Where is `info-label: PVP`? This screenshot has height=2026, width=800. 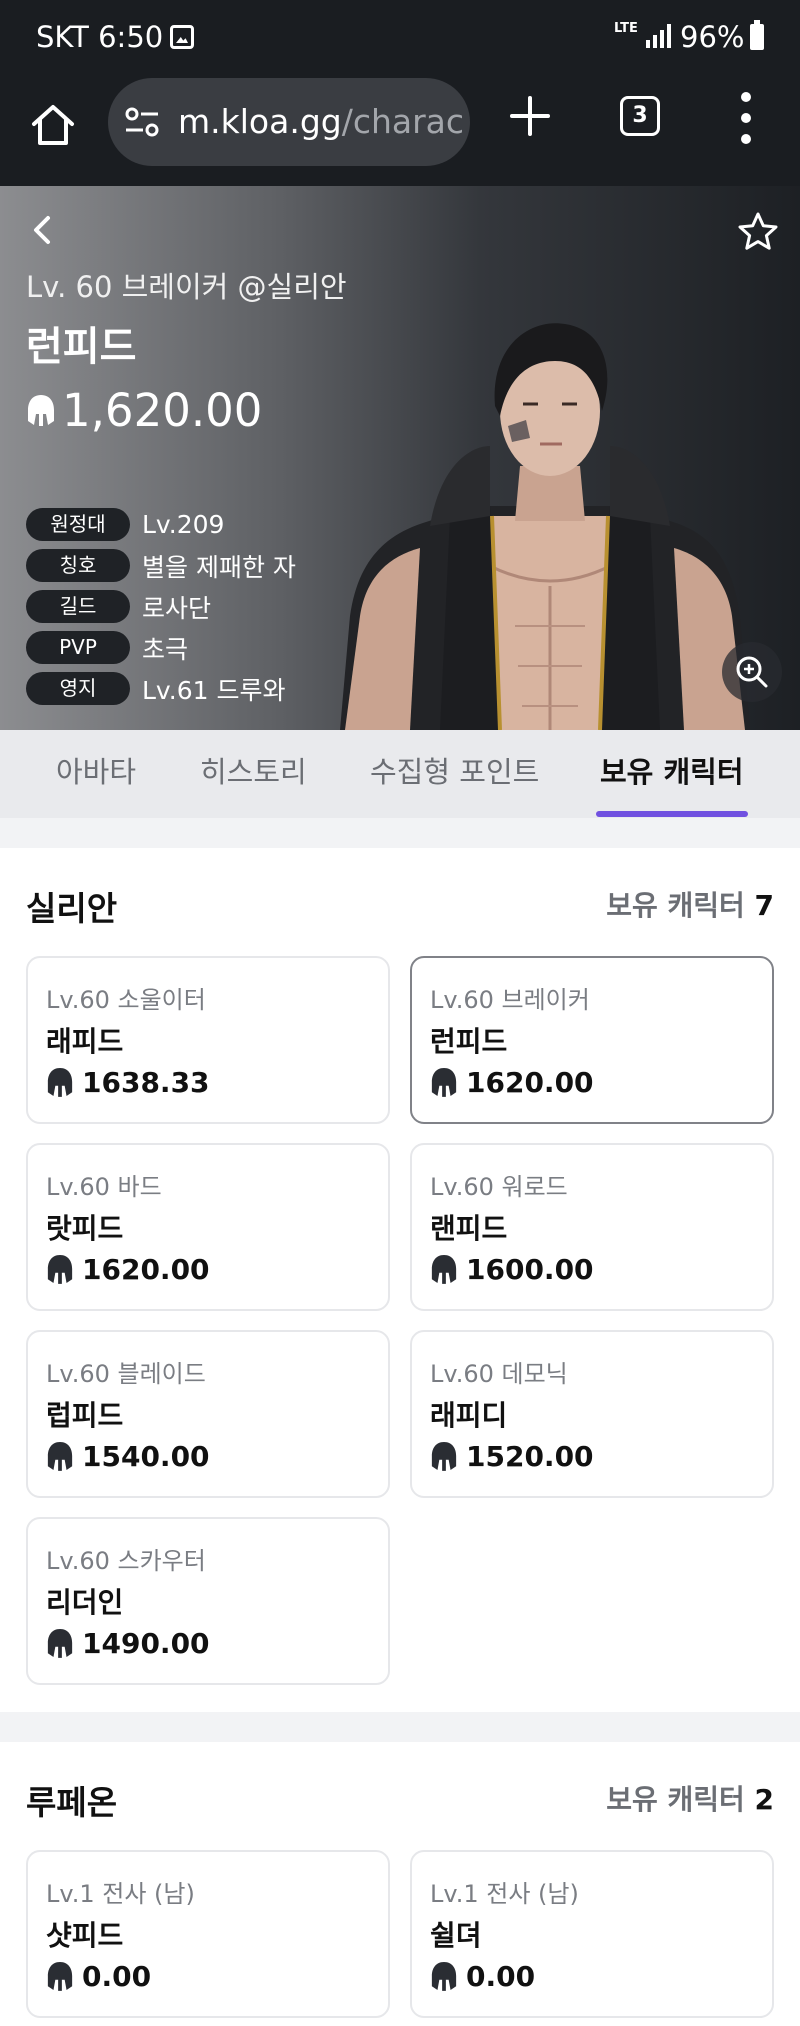 info-label: PVP is located at coordinates (78, 647).